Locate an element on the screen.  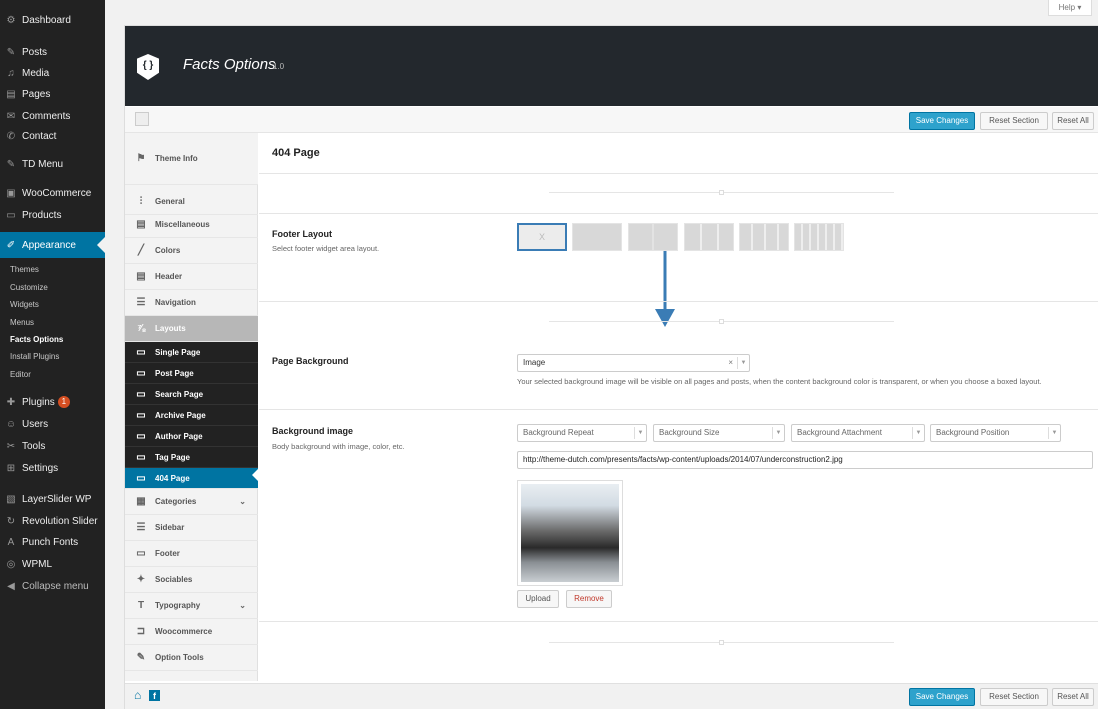
select-value: Background Size is located at coordinates (689, 432).